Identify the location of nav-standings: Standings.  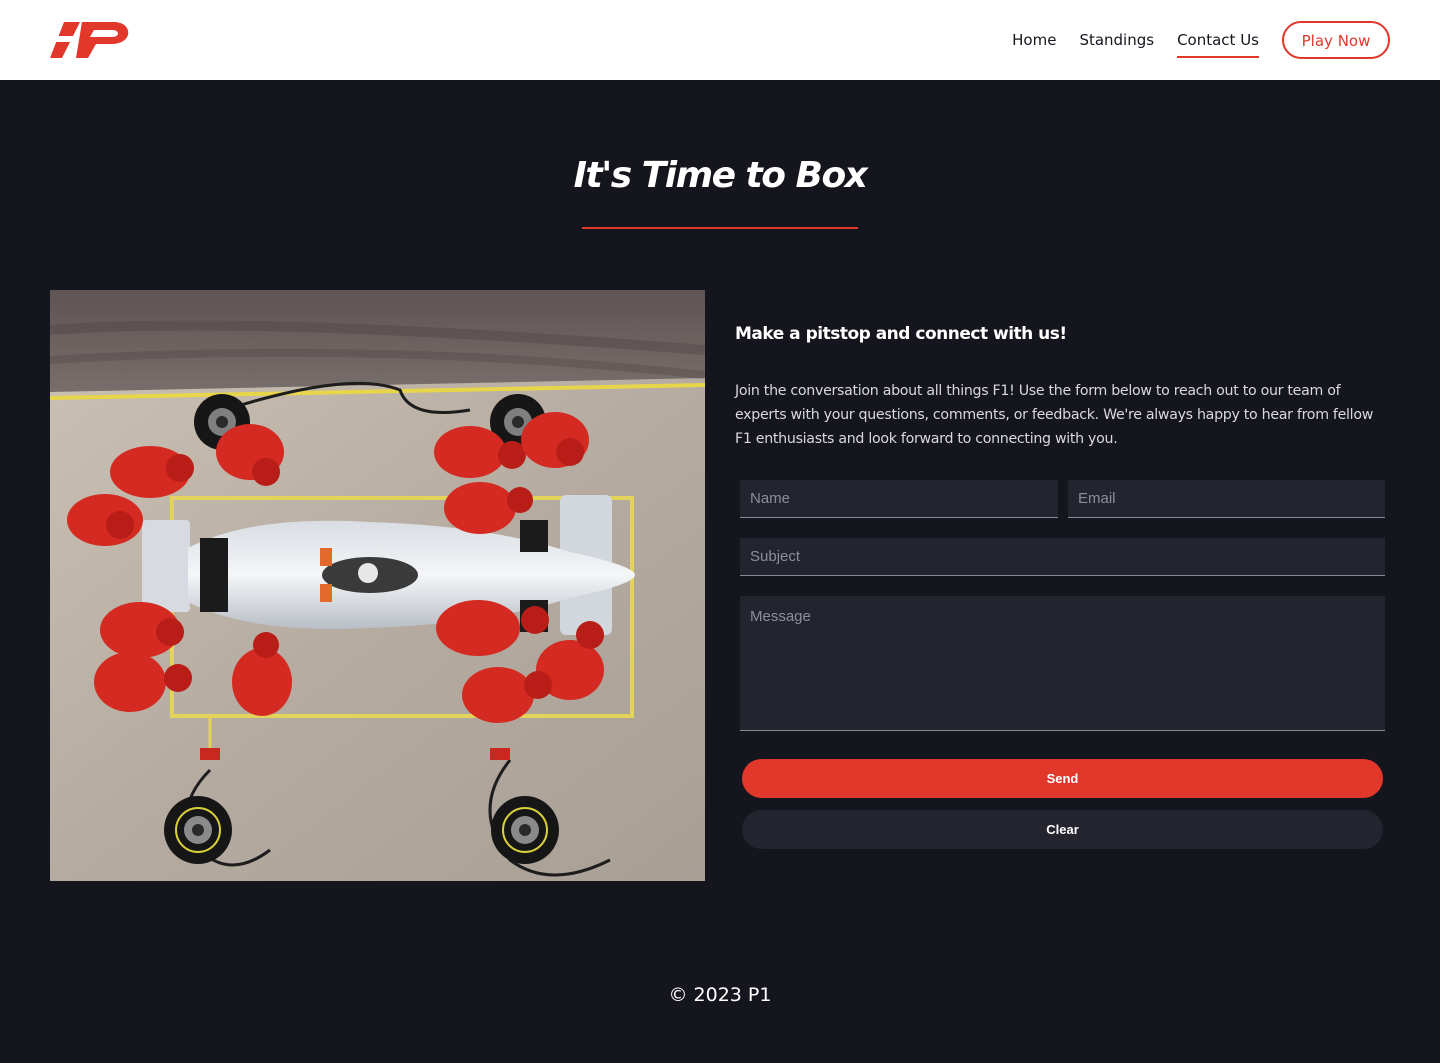
(1116, 40).